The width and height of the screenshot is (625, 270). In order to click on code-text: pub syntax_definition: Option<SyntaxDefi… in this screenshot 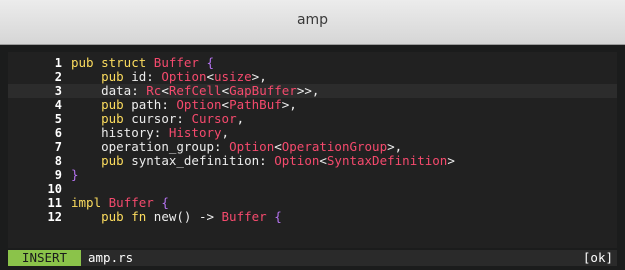, I will do `click(263, 161)`.